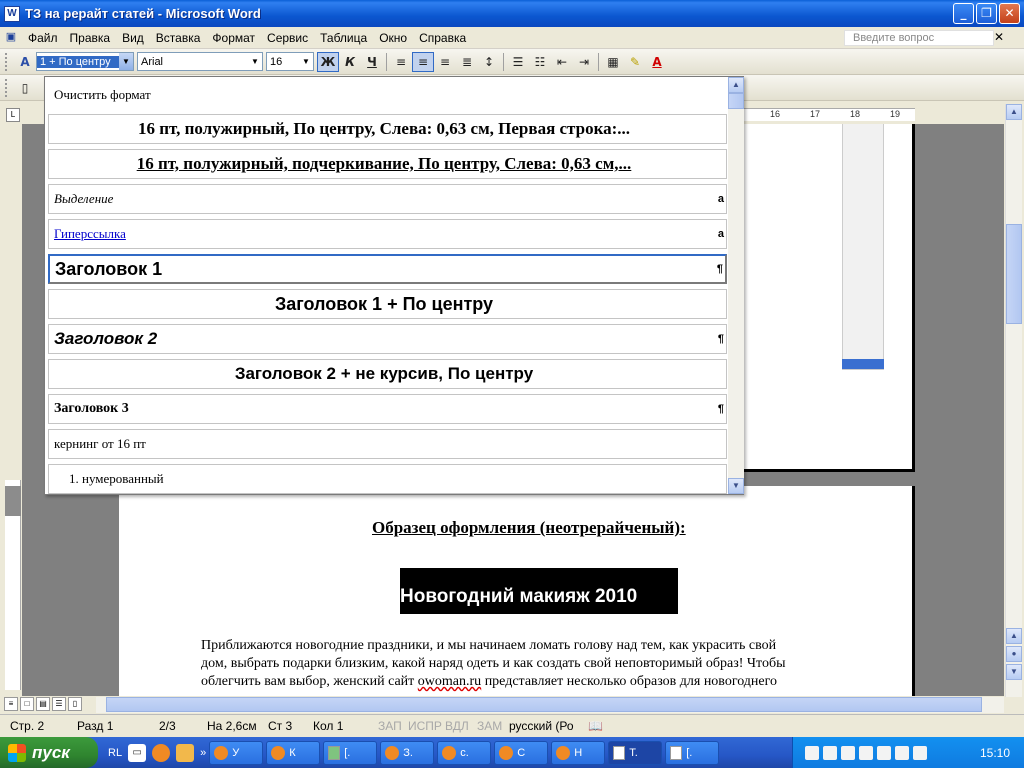 The height and width of the screenshot is (768, 1024). What do you see at coordinates (11, 704) in the screenshot?
I see `normal-view-icon: ≡` at bounding box center [11, 704].